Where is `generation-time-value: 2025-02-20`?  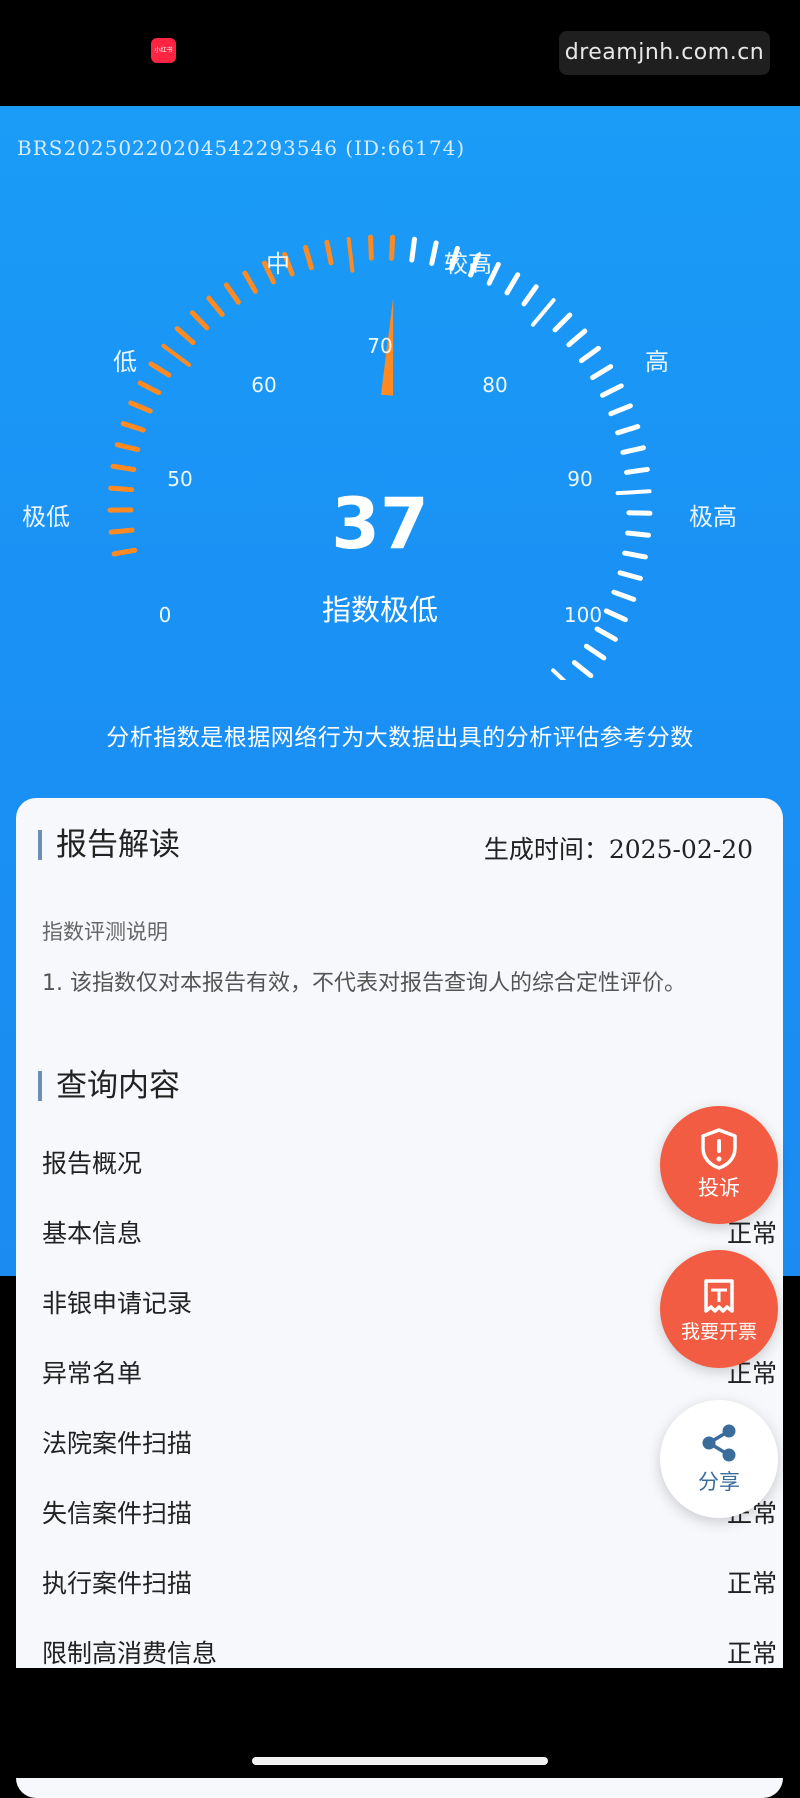 generation-time-value: 2025-02-20 is located at coordinates (681, 849).